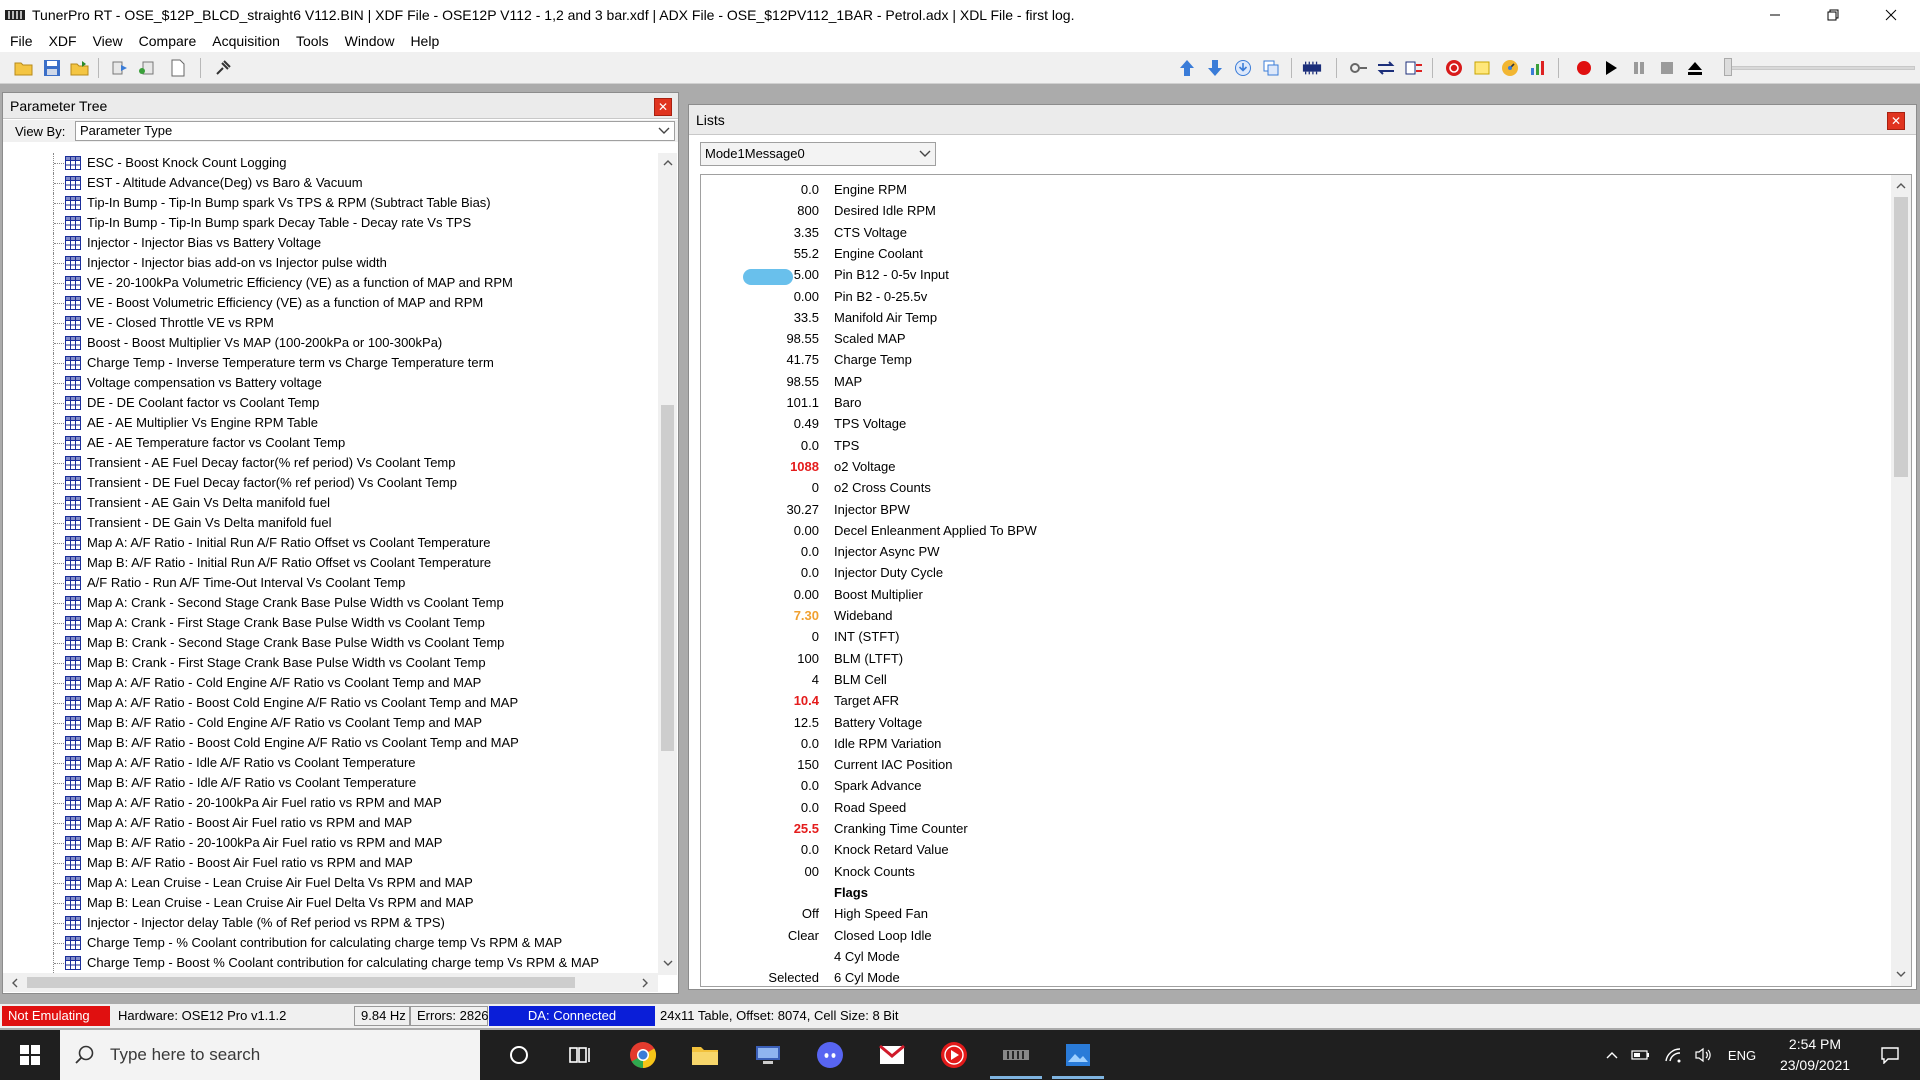 The width and height of the screenshot is (1920, 1080). I want to click on list-row: 0.0 TPS, so click(1291, 445).